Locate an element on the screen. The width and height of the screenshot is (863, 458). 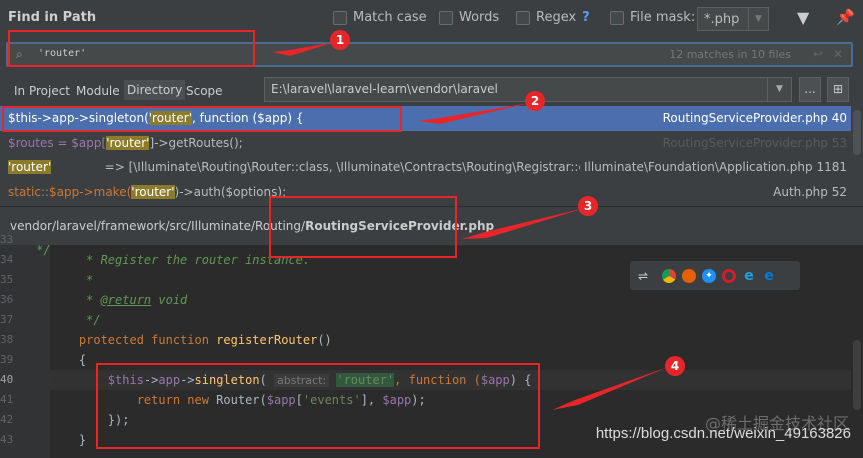
regex-label: Regex is located at coordinates (556, 17).